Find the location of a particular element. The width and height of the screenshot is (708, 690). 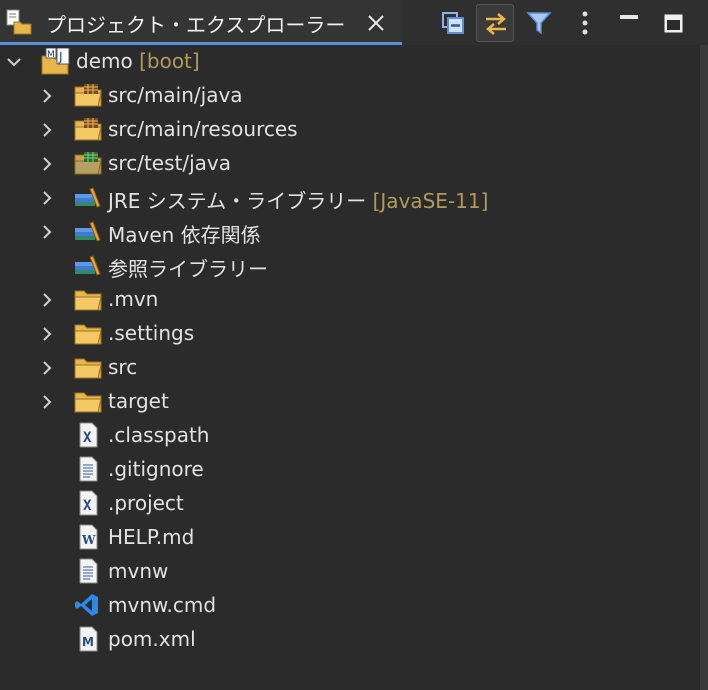

tree-item-label: mvnw.cmd is located at coordinates (162, 605).